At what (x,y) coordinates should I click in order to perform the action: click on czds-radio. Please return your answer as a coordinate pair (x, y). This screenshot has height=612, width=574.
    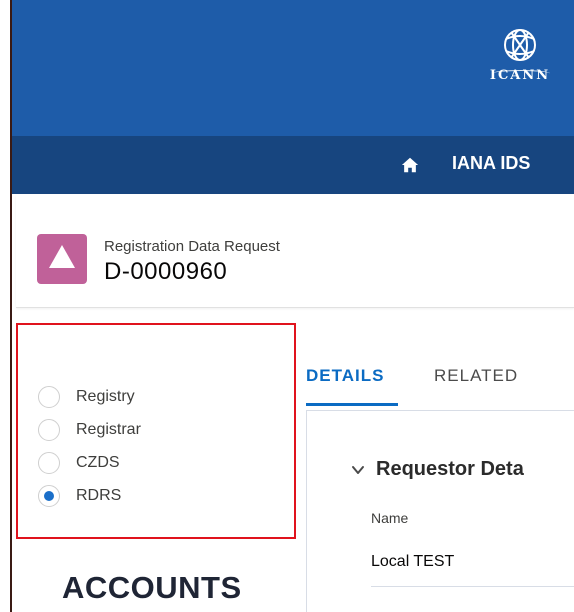
    Looking at the image, I should click on (49, 463).